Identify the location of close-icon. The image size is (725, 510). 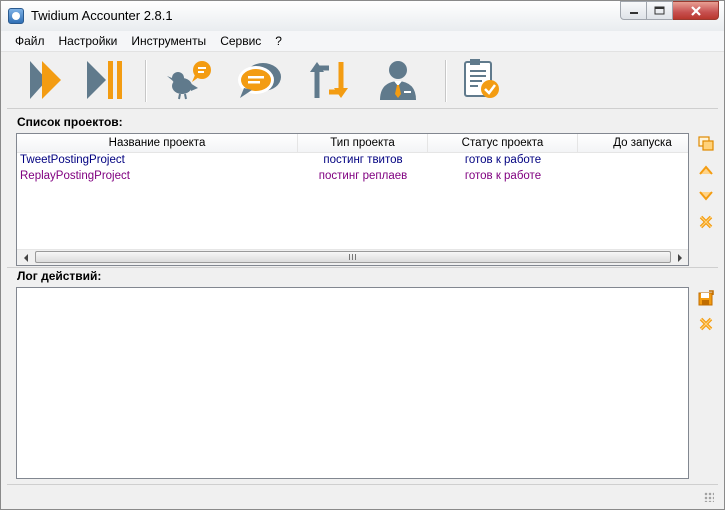
(695, 10).